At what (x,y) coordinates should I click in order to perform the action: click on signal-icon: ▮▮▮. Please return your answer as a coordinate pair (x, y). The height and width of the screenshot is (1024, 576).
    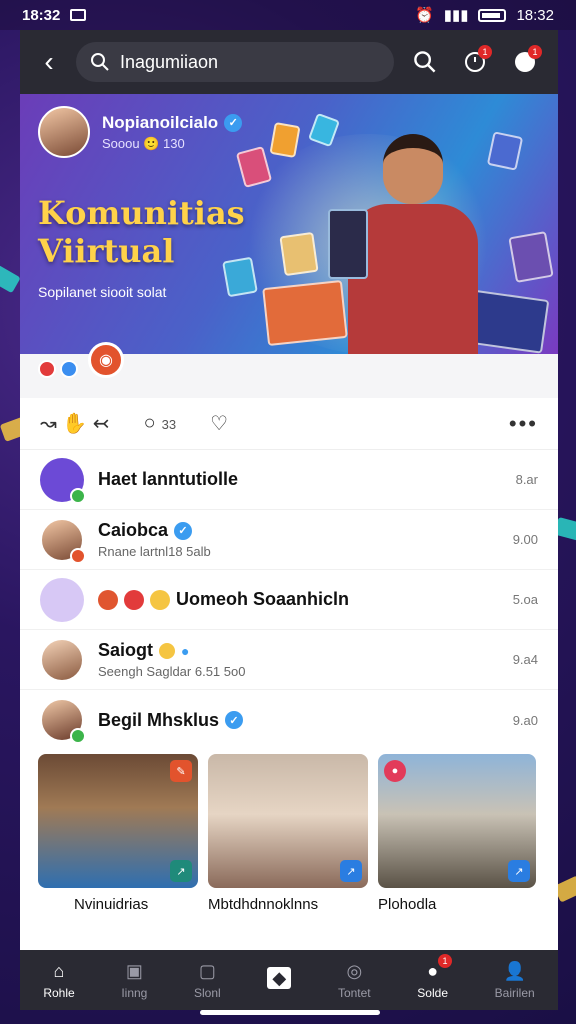
    Looking at the image, I should click on (456, 15).